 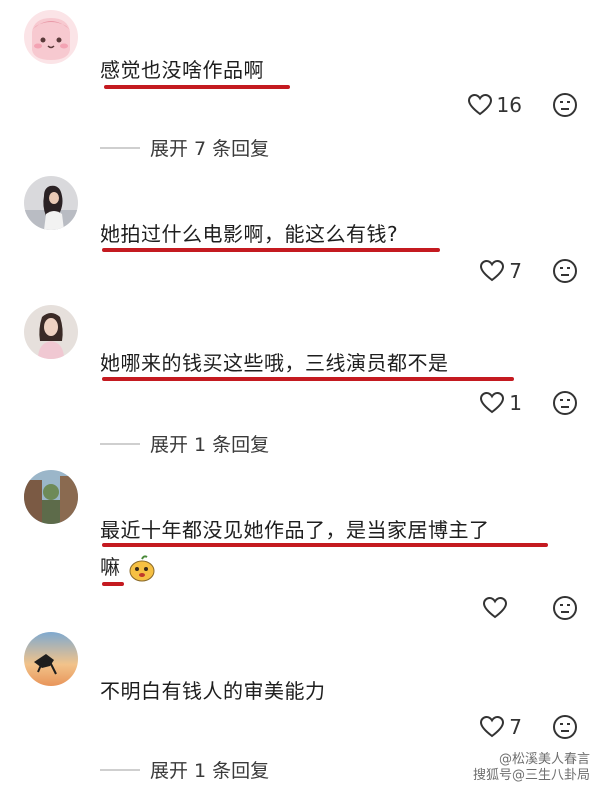 What do you see at coordinates (110, 567) in the screenshot?
I see `comment-text-line2: 嘛` at bounding box center [110, 567].